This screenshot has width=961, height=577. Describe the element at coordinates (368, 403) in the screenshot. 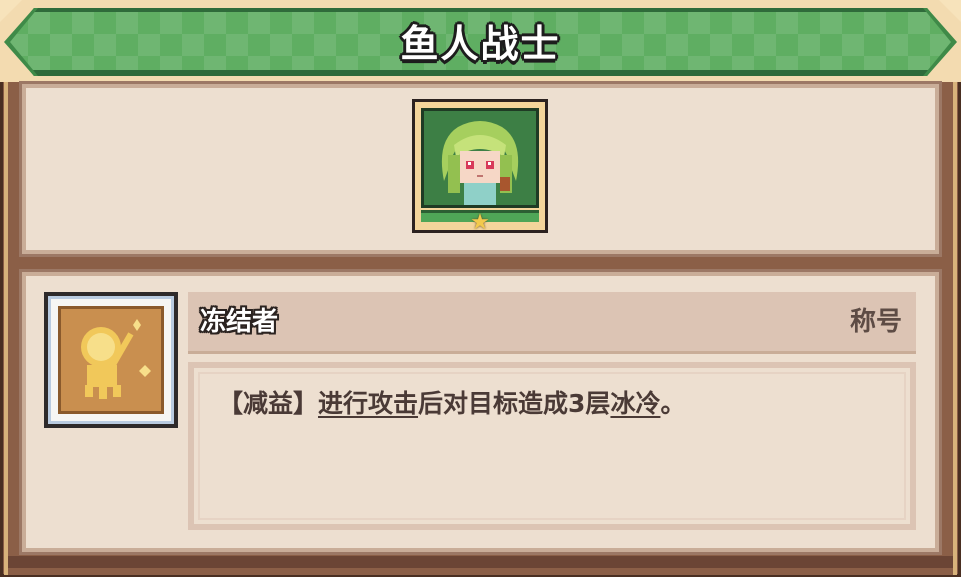

I see `keyword-attack: 进行攻击` at that location.